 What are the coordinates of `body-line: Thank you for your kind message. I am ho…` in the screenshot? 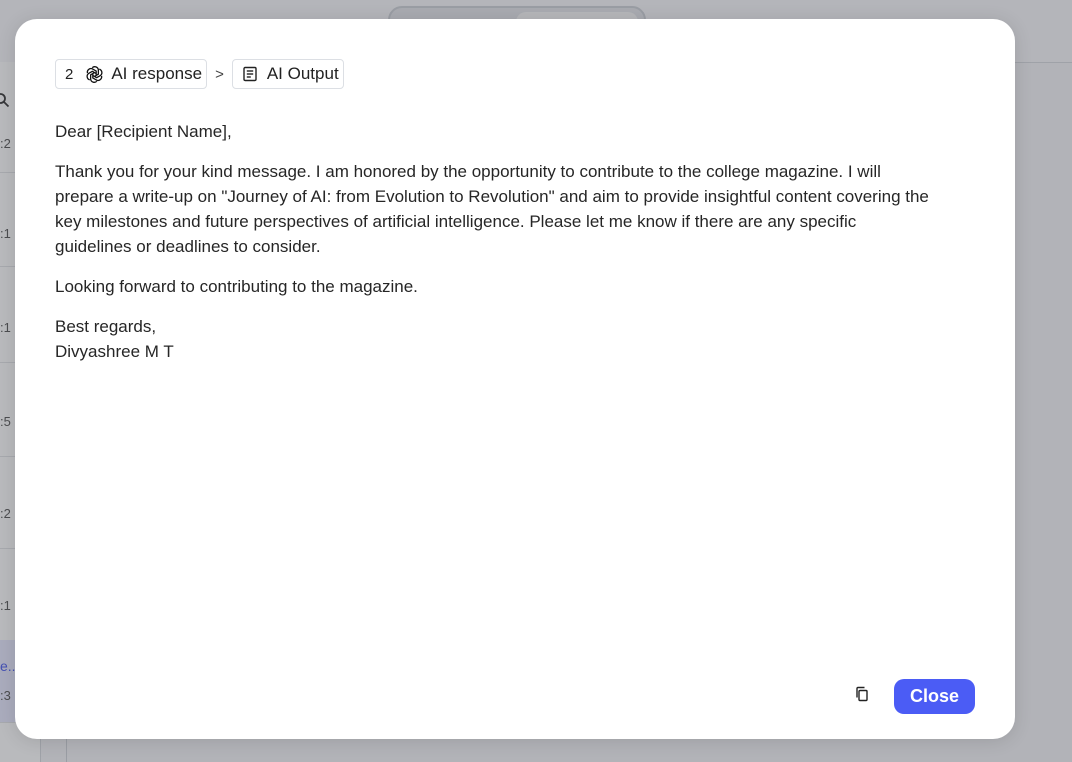 It's located at (468, 171).